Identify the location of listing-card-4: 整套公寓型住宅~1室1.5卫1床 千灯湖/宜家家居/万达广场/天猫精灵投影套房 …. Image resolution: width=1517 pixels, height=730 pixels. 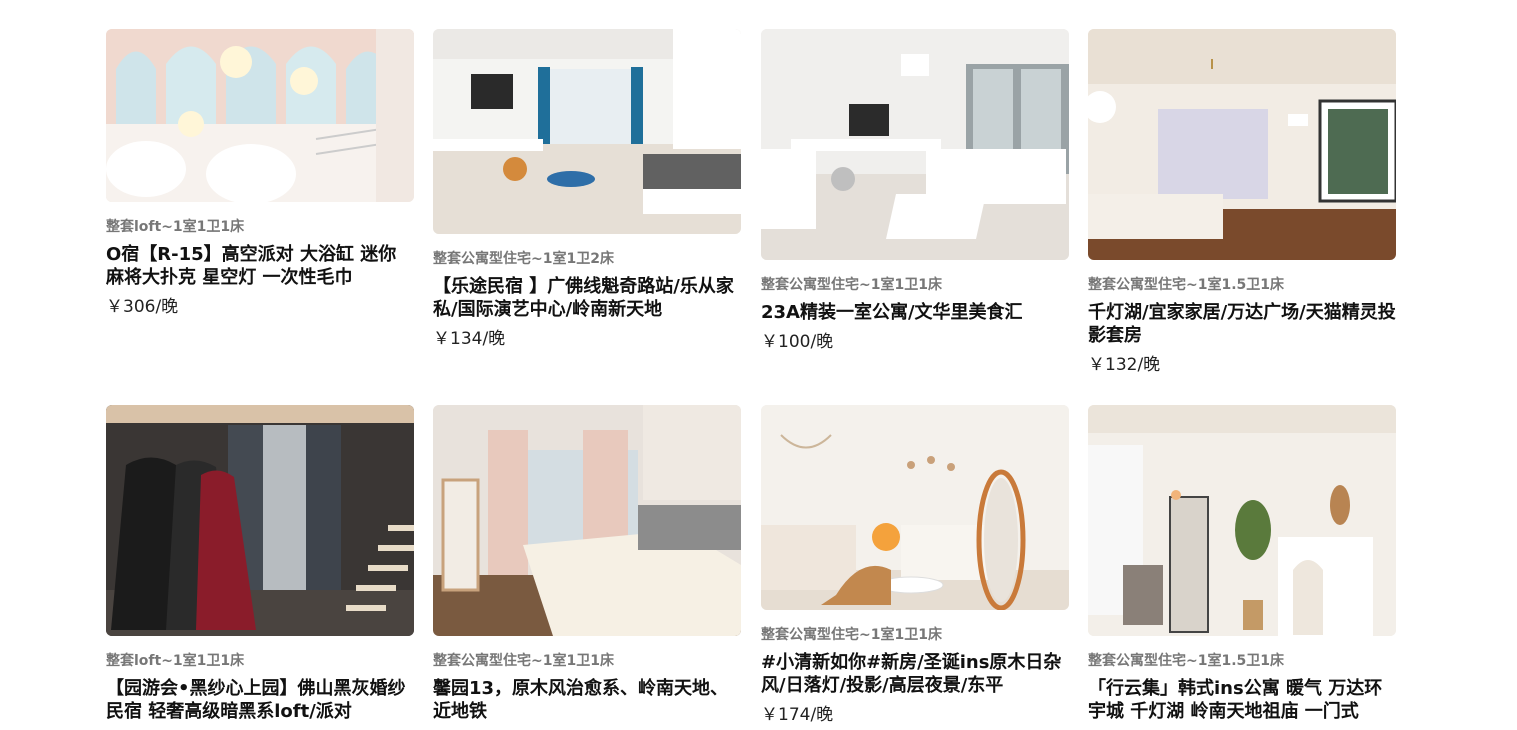
(1242, 202).